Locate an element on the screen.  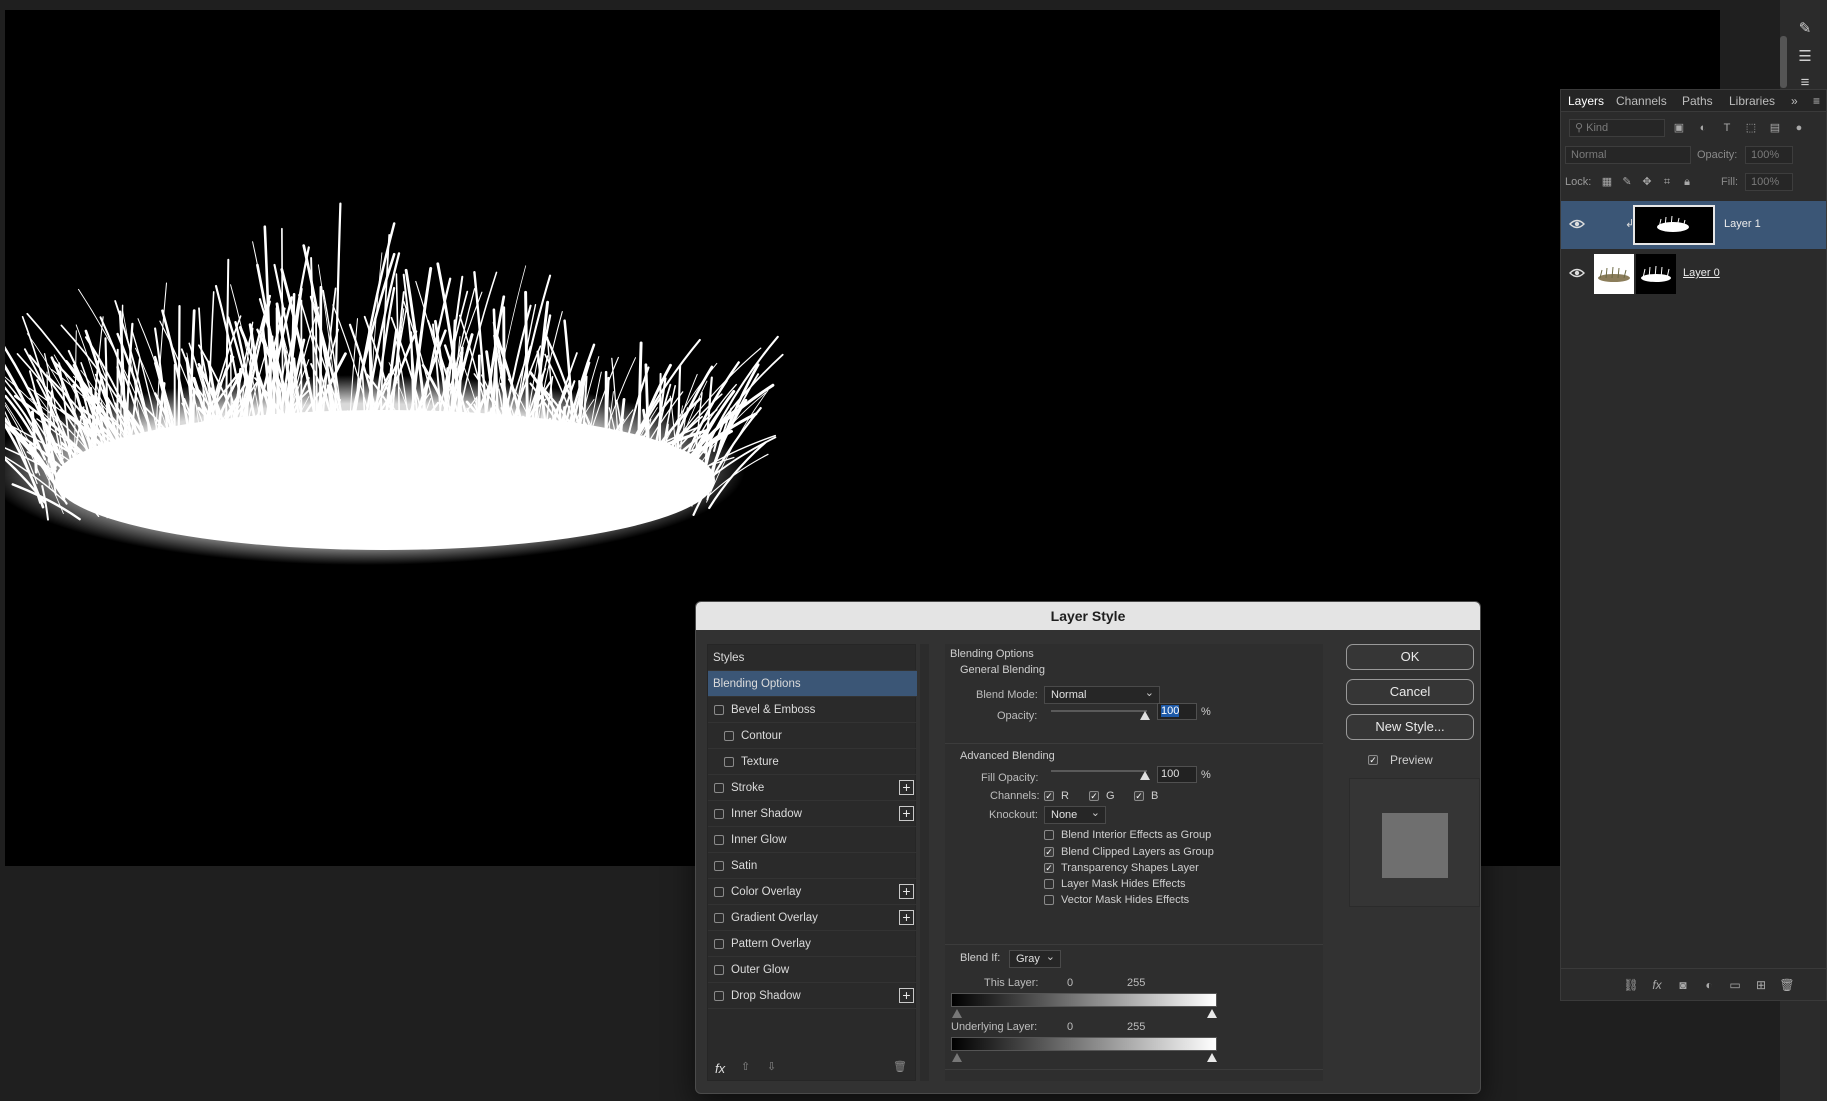
style-pattern-overlay: Pattern Overlay is located at coordinates (812, 944).